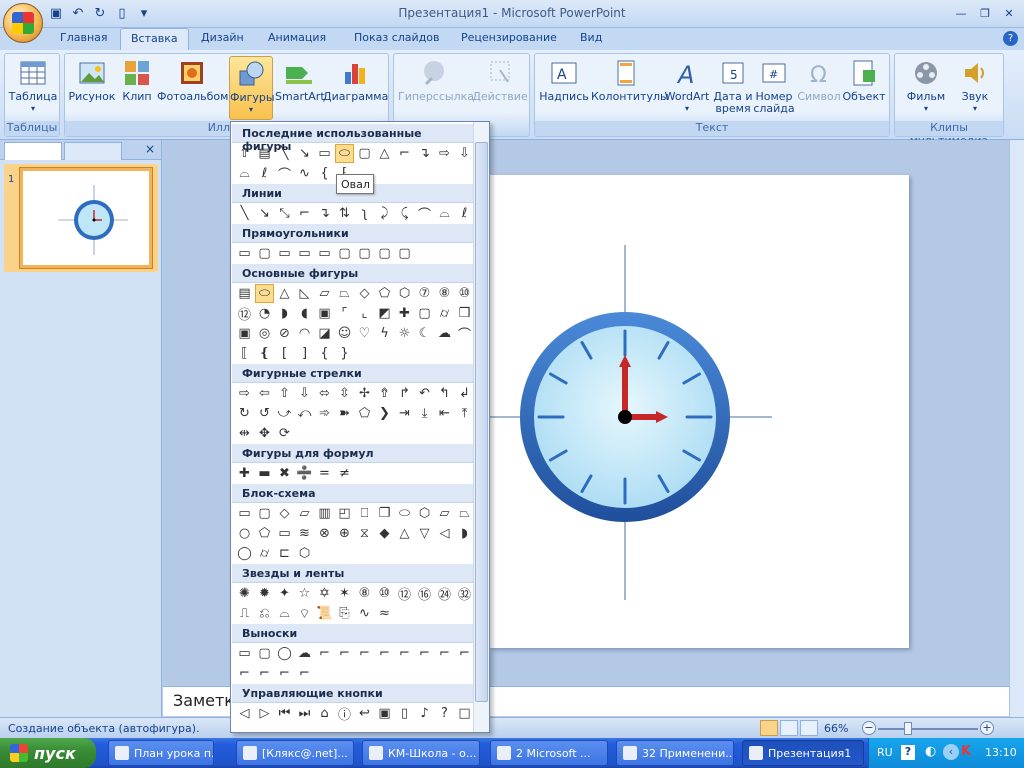  Describe the element at coordinates (789, 728) in the screenshot. I see `slide-sorter-view-icon` at that location.